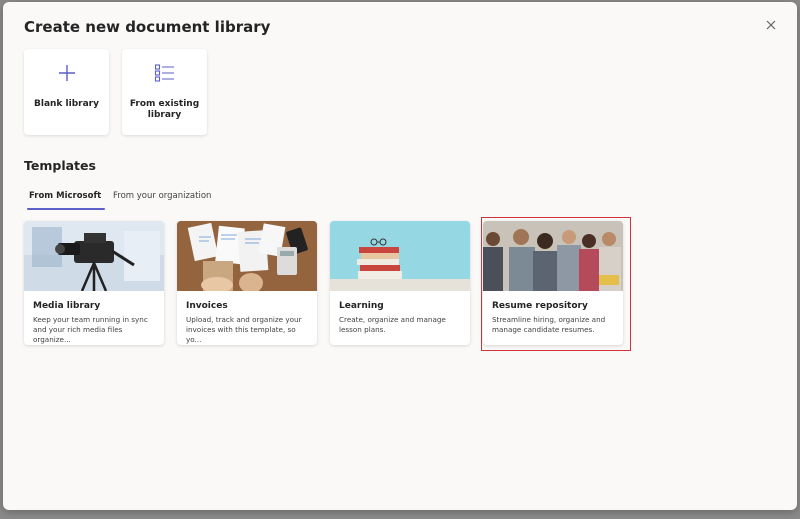 The width and height of the screenshot is (800, 519). What do you see at coordinates (147, 27) in the screenshot?
I see `dialog-title: Create new document library` at bounding box center [147, 27].